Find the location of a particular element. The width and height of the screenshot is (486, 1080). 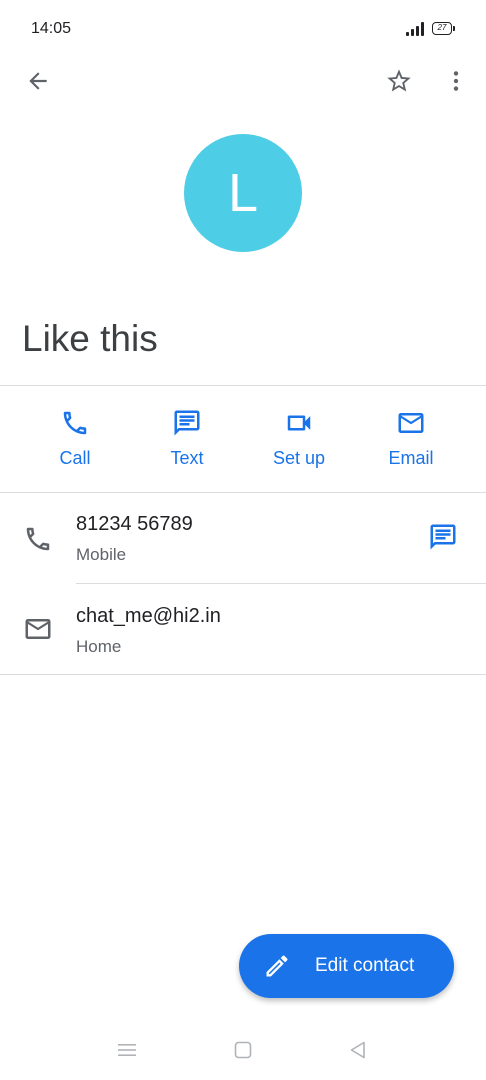

system-nav-bar is located at coordinates (243, 1050).